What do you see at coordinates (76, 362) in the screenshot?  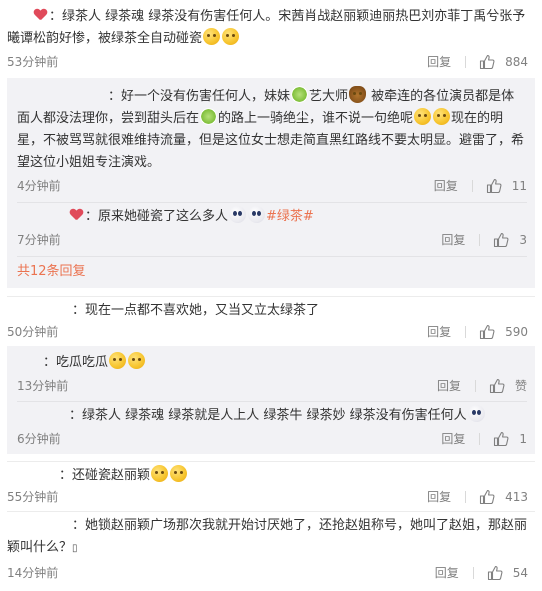 I see `reply-content: ：吃瓜吃瓜` at bounding box center [76, 362].